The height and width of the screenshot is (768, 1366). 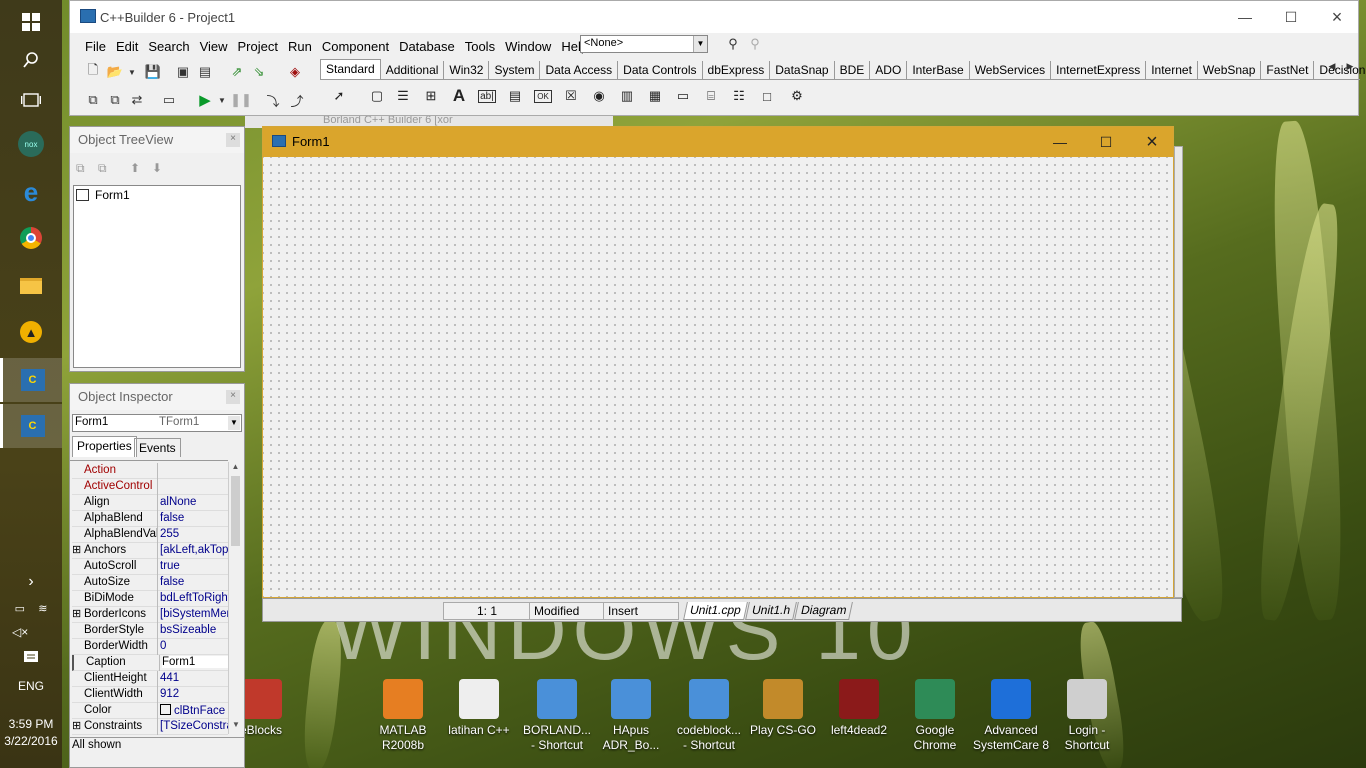 What do you see at coordinates (194, 710) in the screenshot?
I see `property-value: clBtnFace` at bounding box center [194, 710].